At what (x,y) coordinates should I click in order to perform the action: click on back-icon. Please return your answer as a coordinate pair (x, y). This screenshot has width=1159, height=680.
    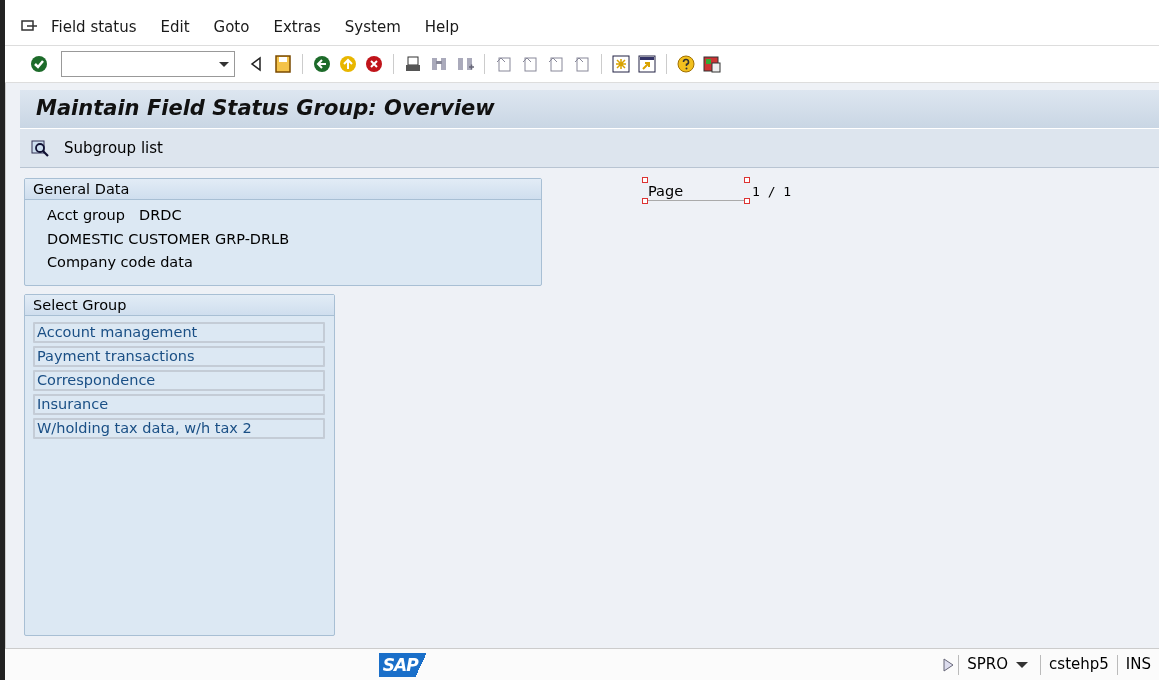
    Looking at the image, I should click on (322, 64).